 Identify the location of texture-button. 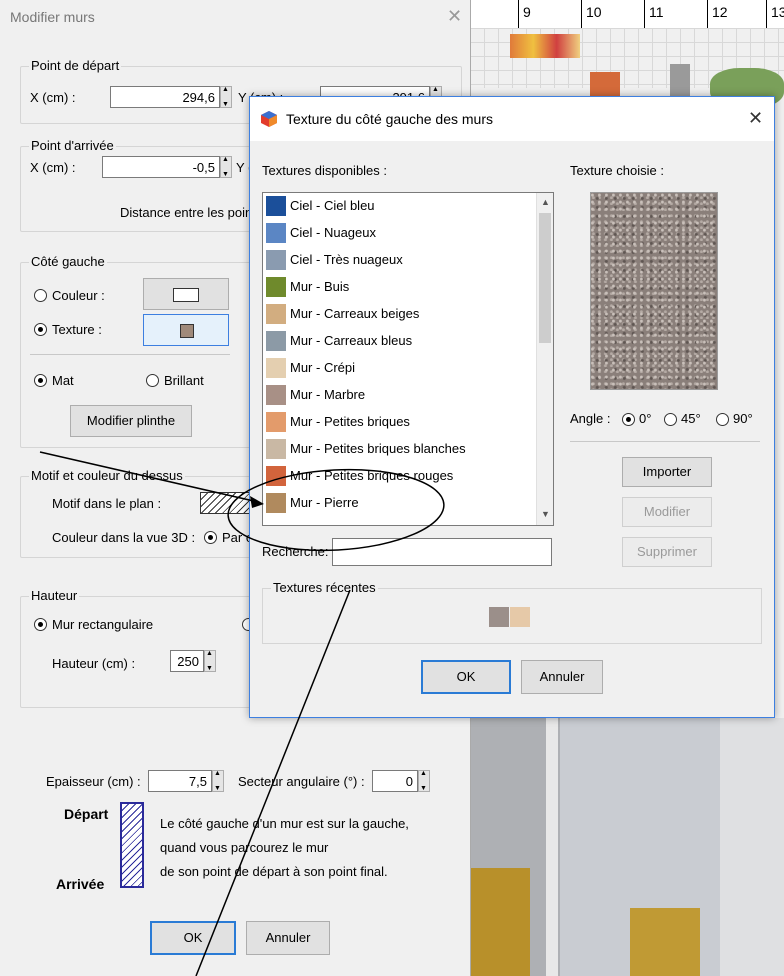
(186, 330).